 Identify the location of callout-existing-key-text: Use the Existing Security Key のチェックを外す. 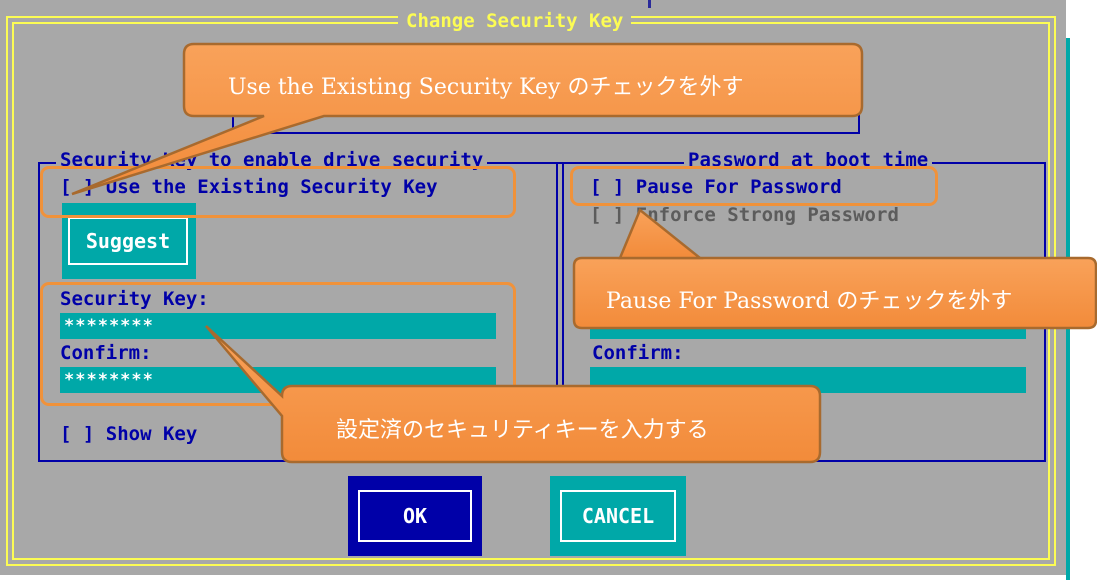
(486, 87).